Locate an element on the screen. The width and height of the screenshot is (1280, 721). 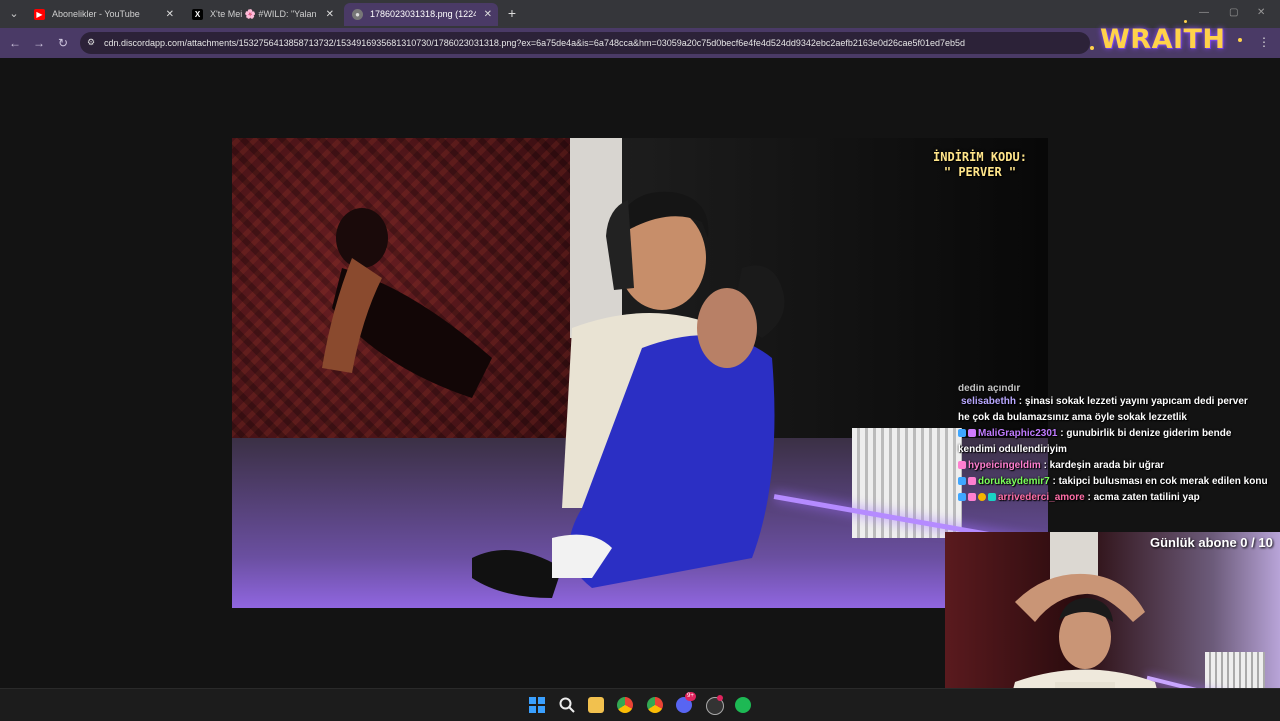
obs-icon is located at coordinates (715, 705).